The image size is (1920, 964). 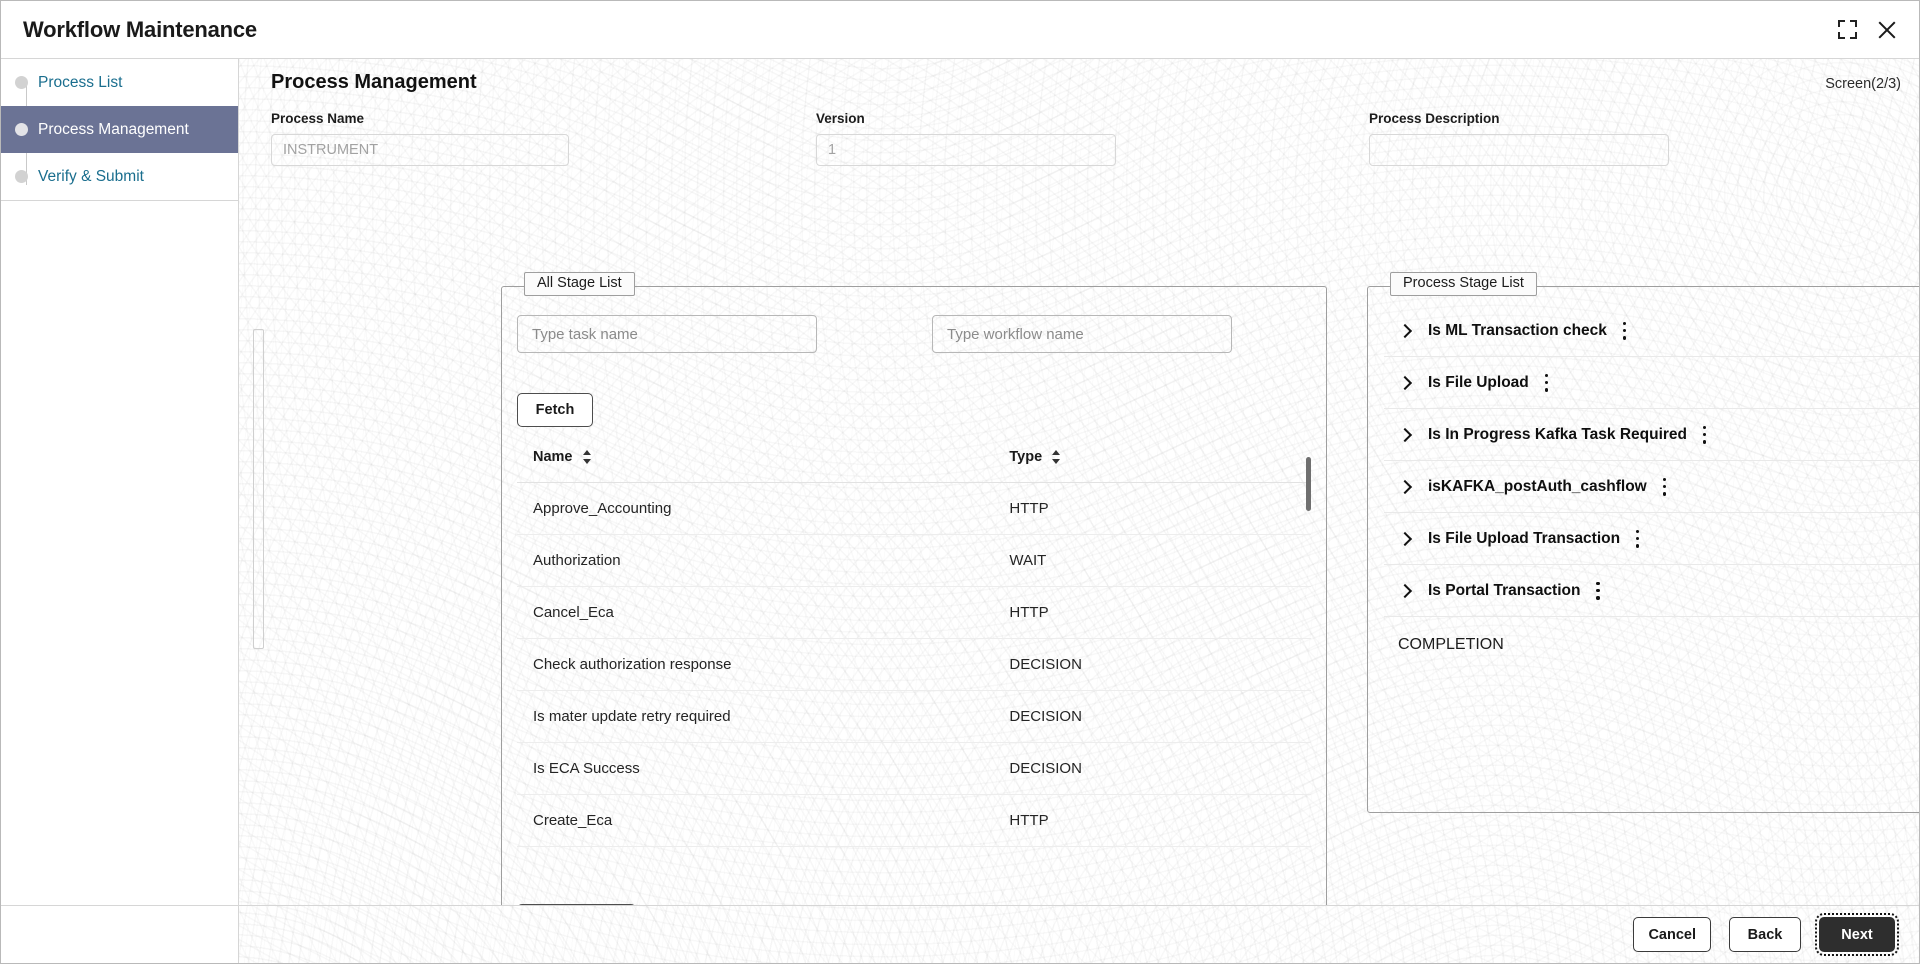 What do you see at coordinates (840, 118) in the screenshot?
I see `version-label: Version` at bounding box center [840, 118].